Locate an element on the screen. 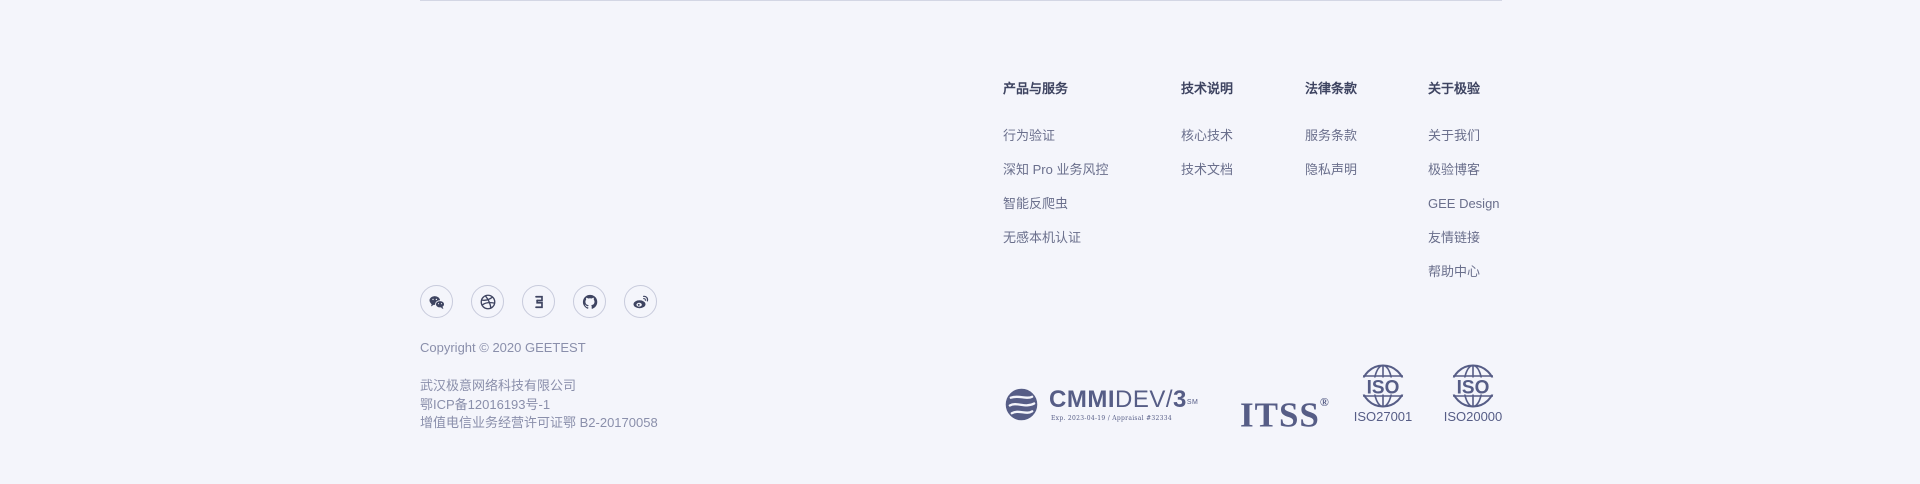 This screenshot has width=1920, height=484. column-title: 法律条款 is located at coordinates (1331, 88).